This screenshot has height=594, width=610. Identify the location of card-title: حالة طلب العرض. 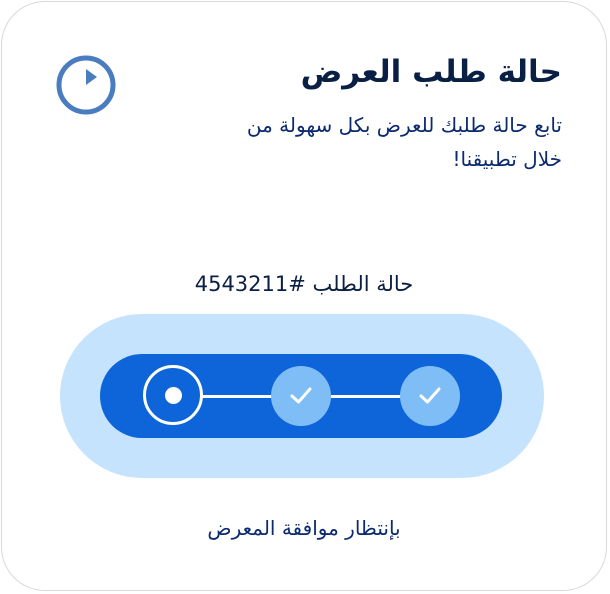
(431, 72).